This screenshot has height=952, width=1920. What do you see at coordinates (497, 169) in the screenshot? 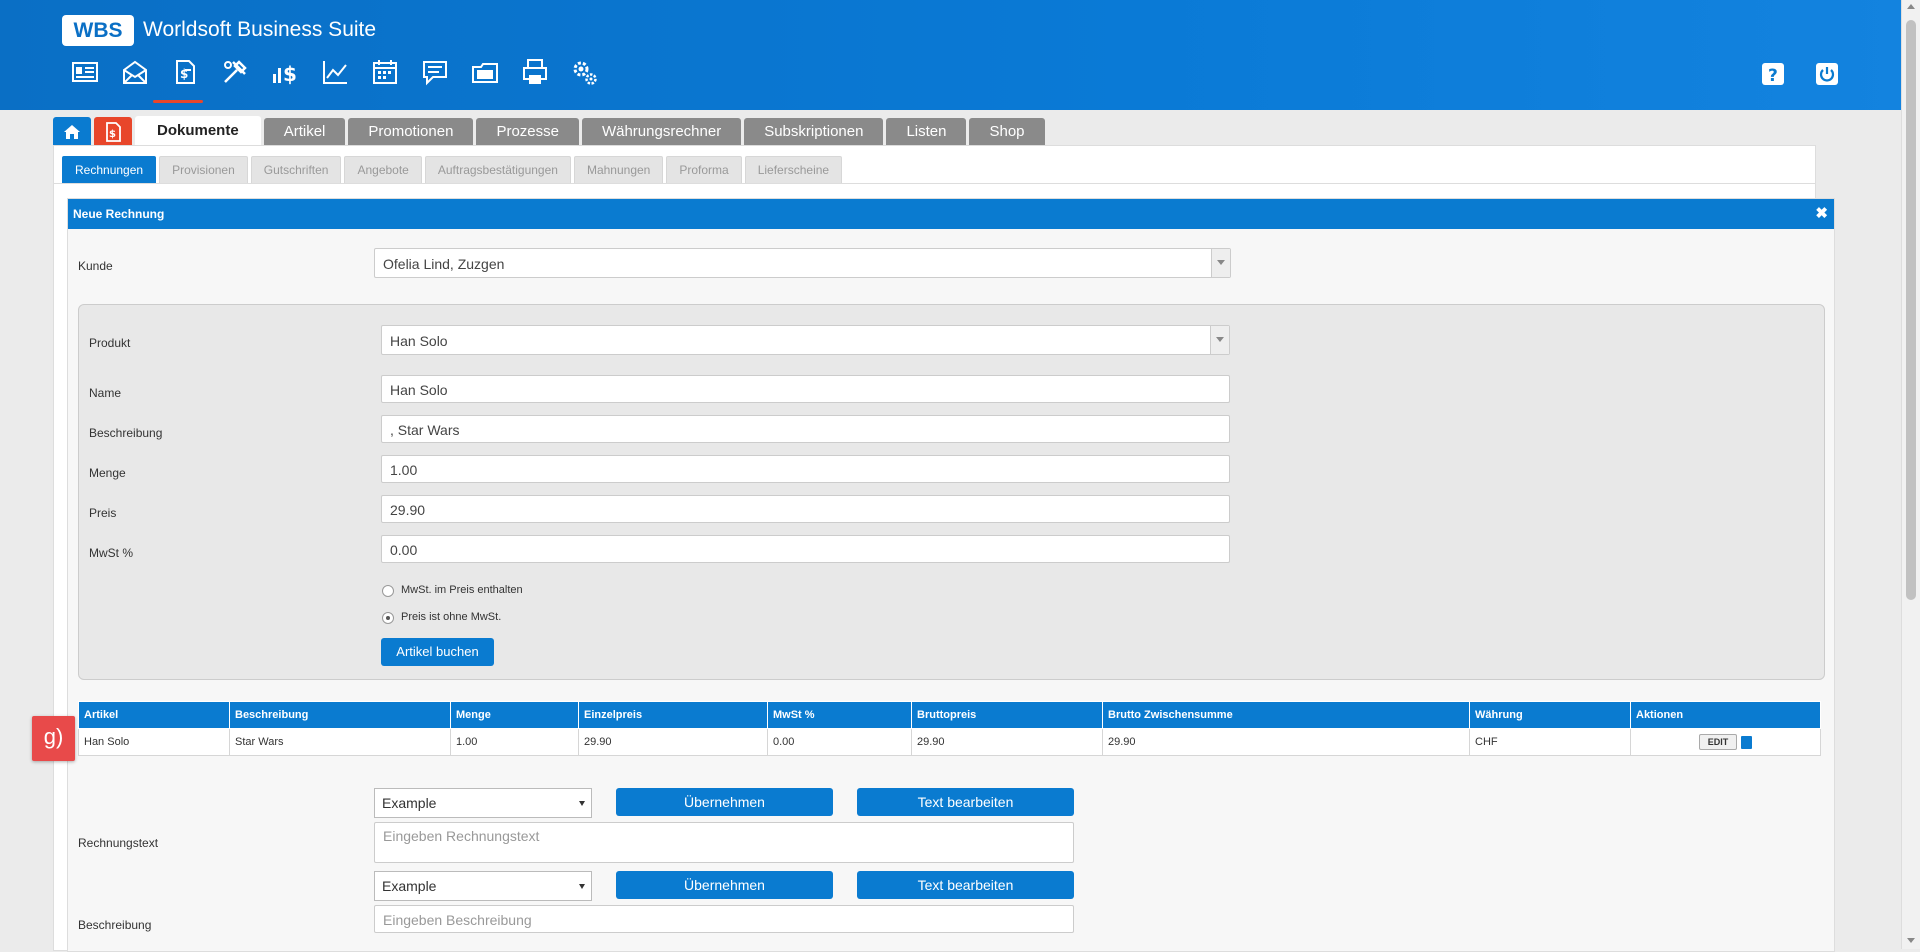
I see `subtab-auftragsbestaetigungen: Auftragsbestätigungen` at bounding box center [497, 169].